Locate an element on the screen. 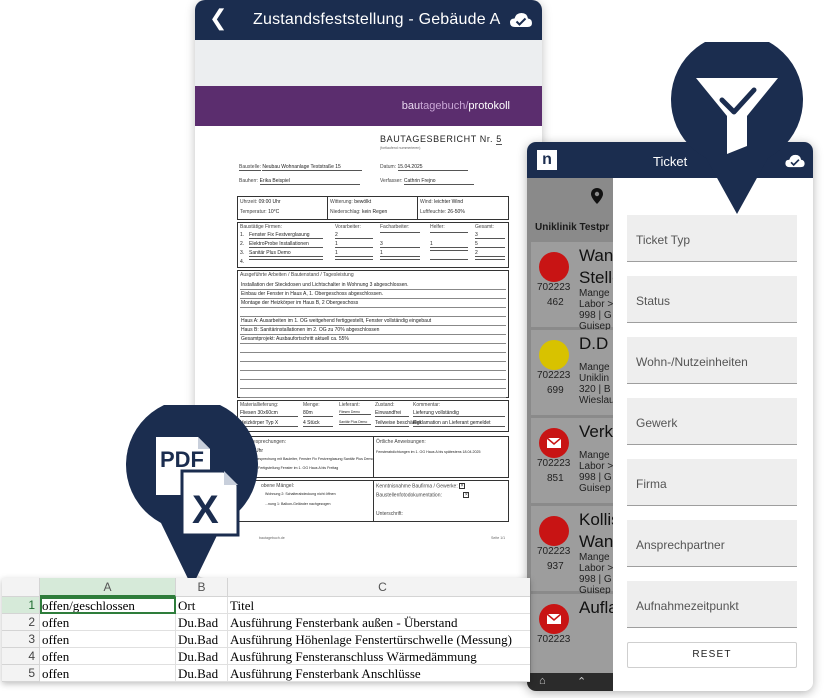 Image resolution: width=836 pixels, height=698 pixels. kenntnis-row: Kenntnisnahme Baufirma / Gewerke: × is located at coordinates (421, 486).